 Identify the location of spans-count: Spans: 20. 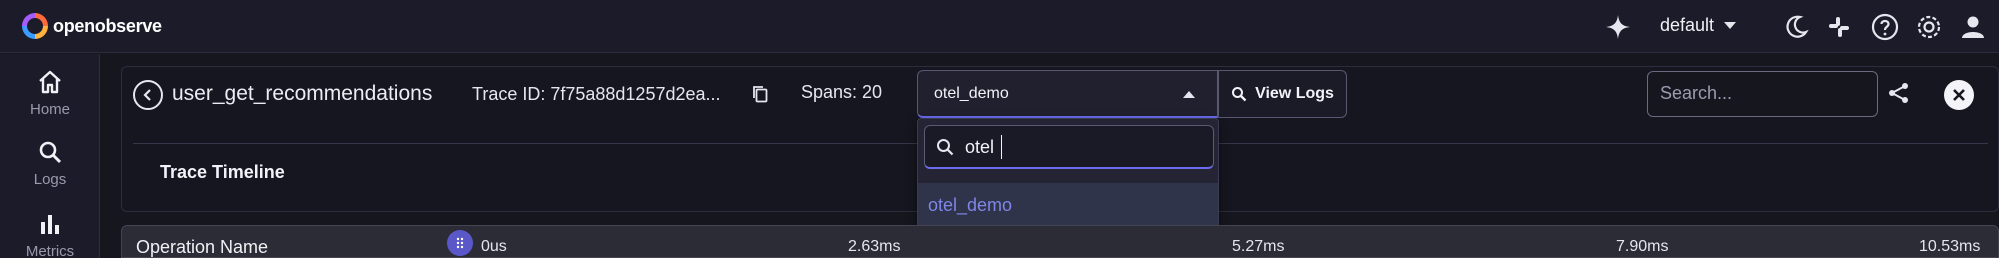
(842, 92).